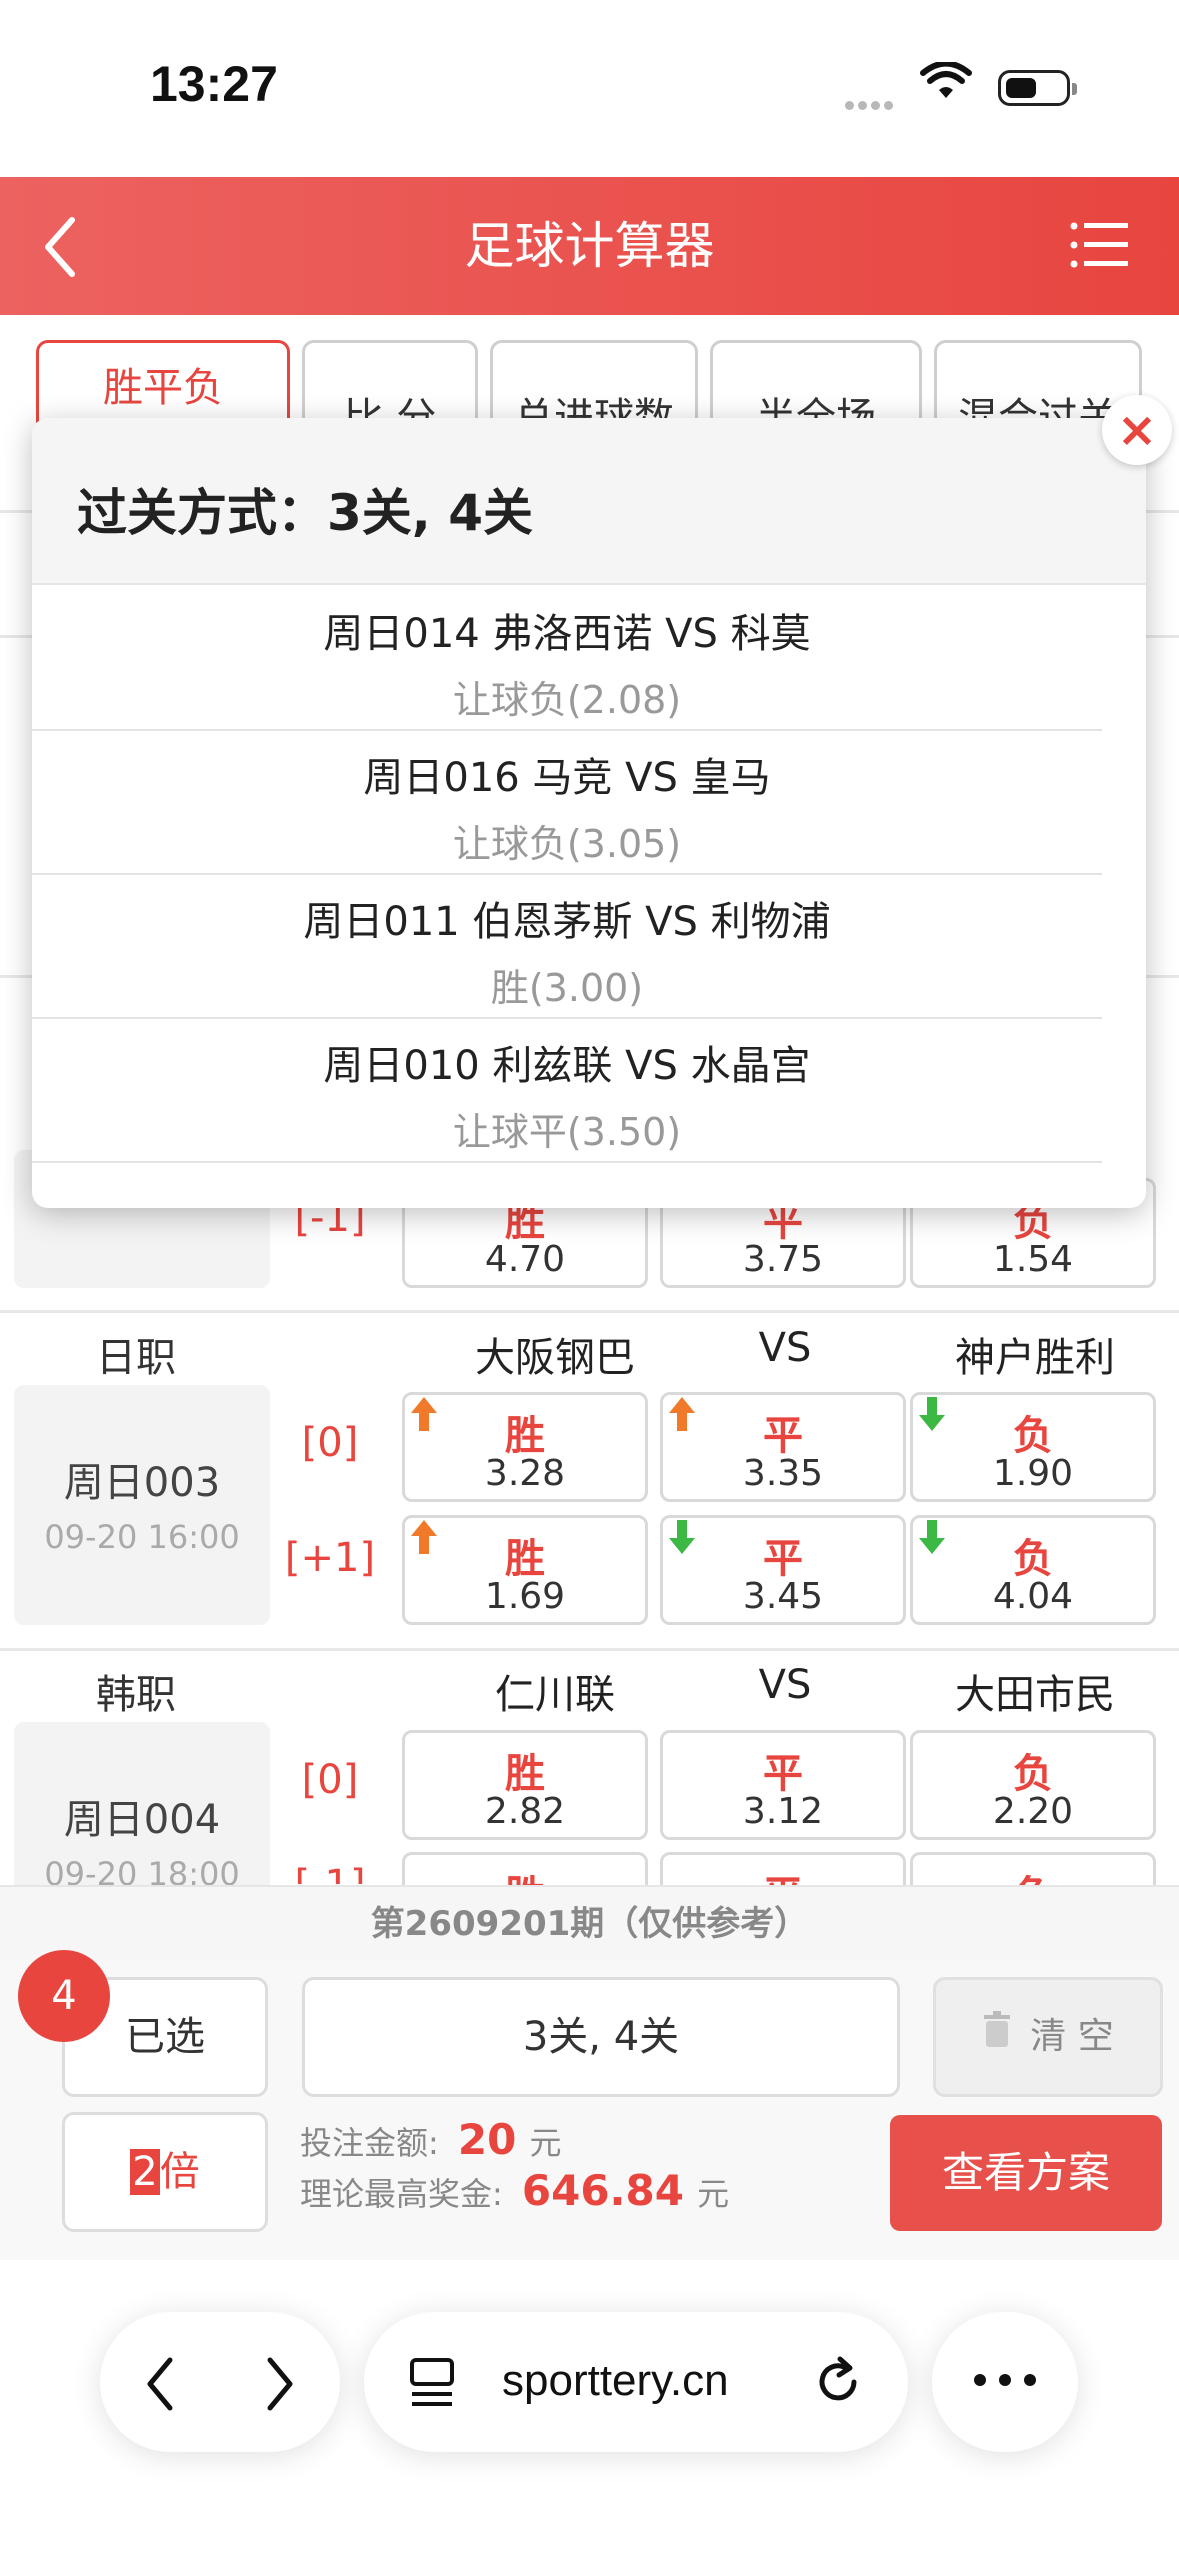 Image resolution: width=1179 pixels, height=2556 pixels. Describe the element at coordinates (220, 2382) in the screenshot. I see `nav-buttons-pill` at that location.